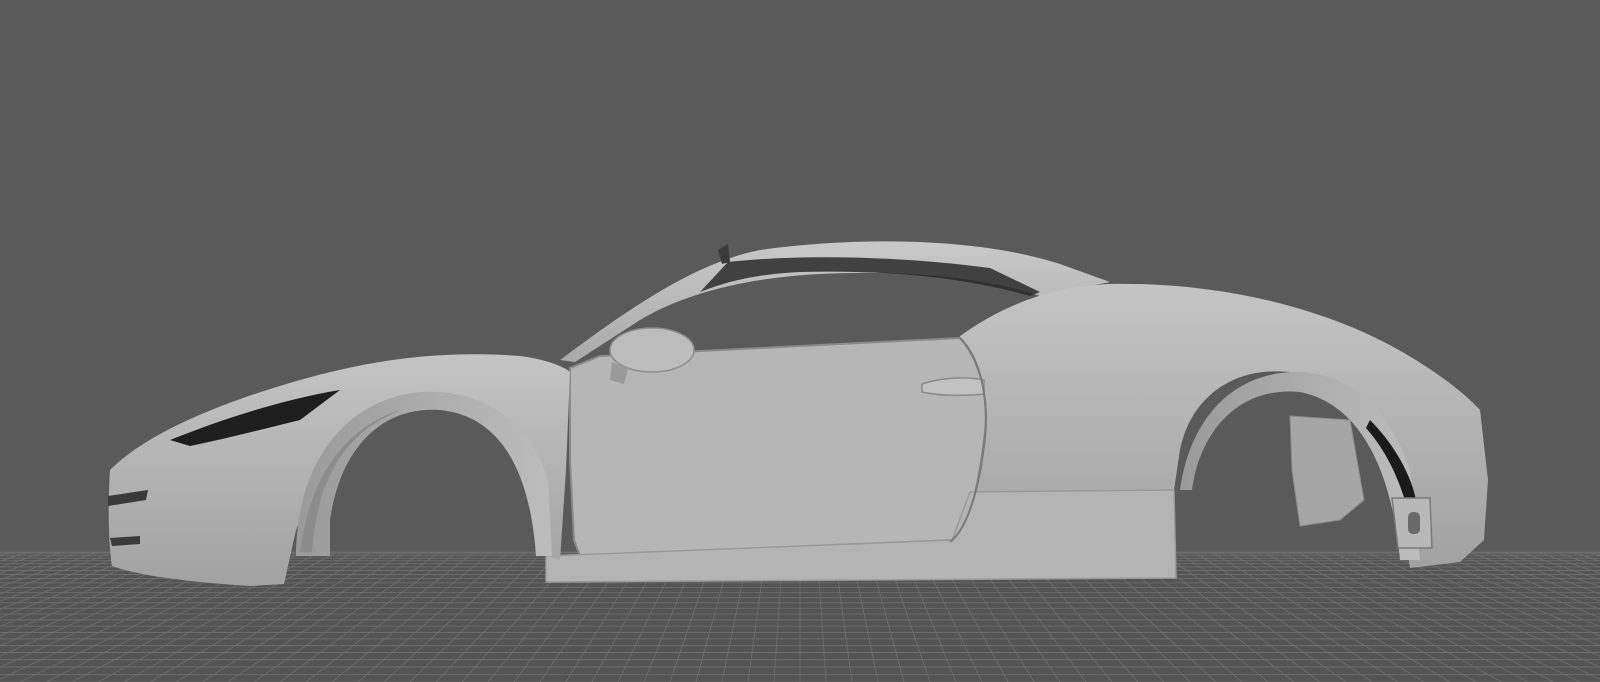 The width and height of the screenshot is (1600, 682). Describe the element at coordinates (652, 350) in the screenshot. I see `side-mirror` at that location.